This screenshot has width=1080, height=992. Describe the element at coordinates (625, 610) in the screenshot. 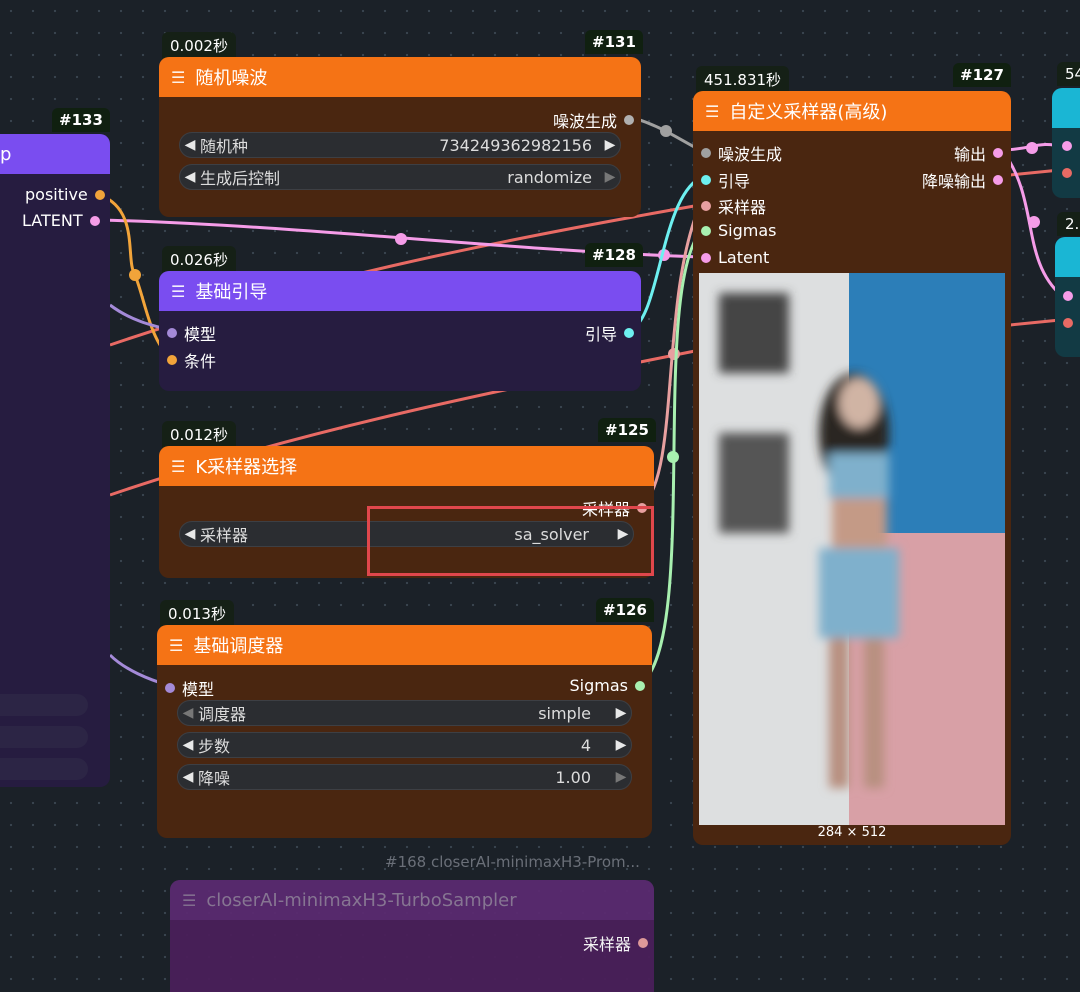

I see `scheduler-id: #126` at that location.